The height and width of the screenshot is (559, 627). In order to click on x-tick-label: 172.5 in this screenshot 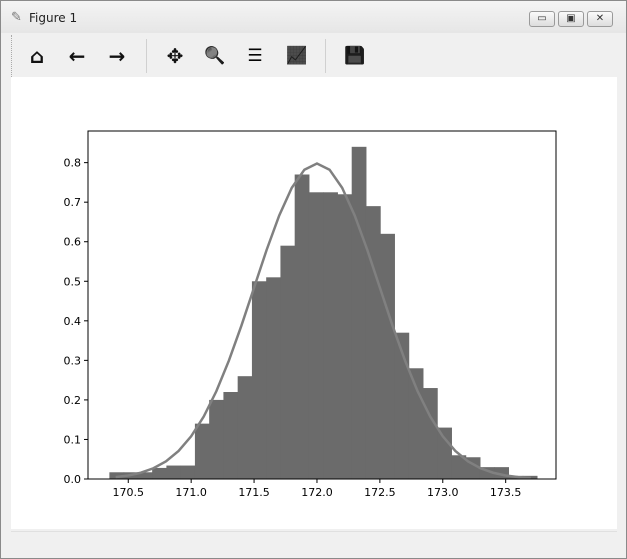, I will do `click(380, 492)`.